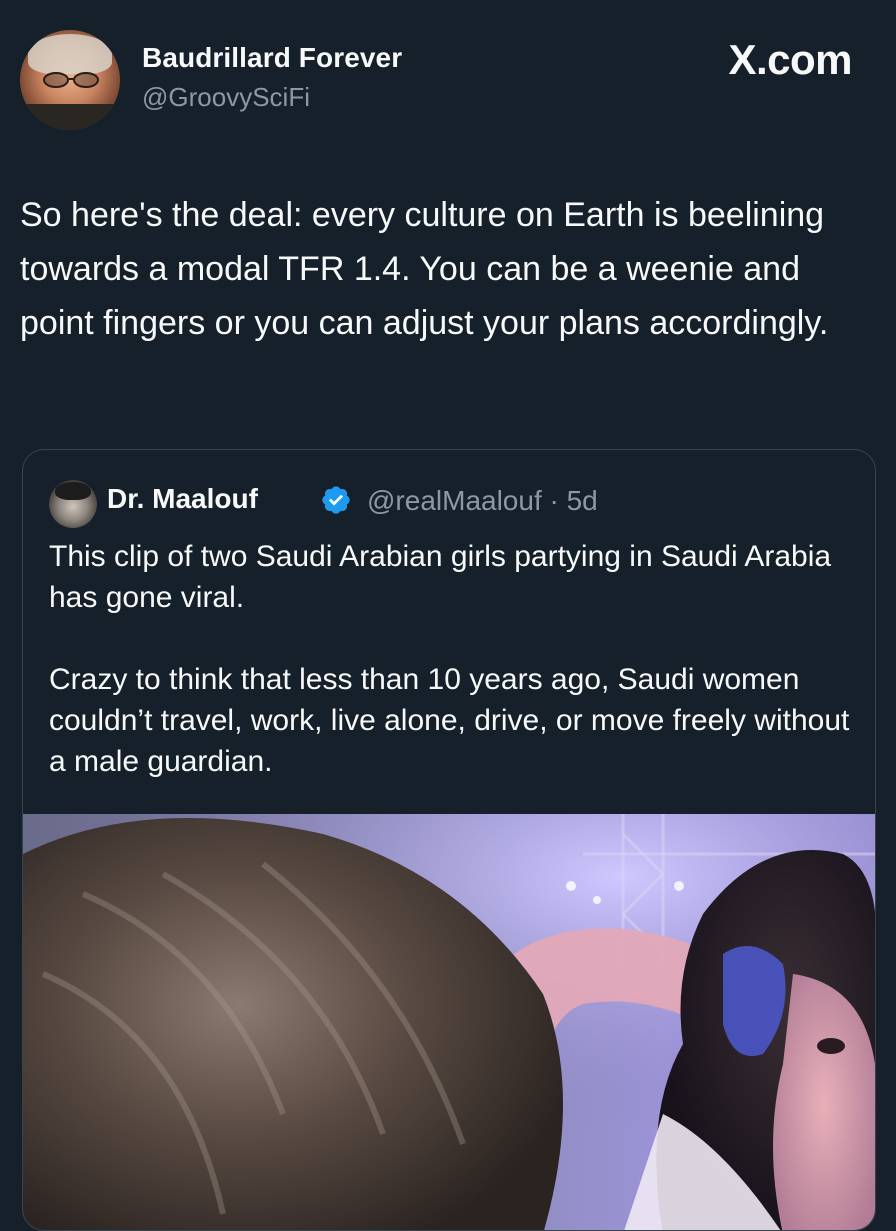  Describe the element at coordinates (336, 500) in the screenshot. I see `verified-badge-icon` at that location.